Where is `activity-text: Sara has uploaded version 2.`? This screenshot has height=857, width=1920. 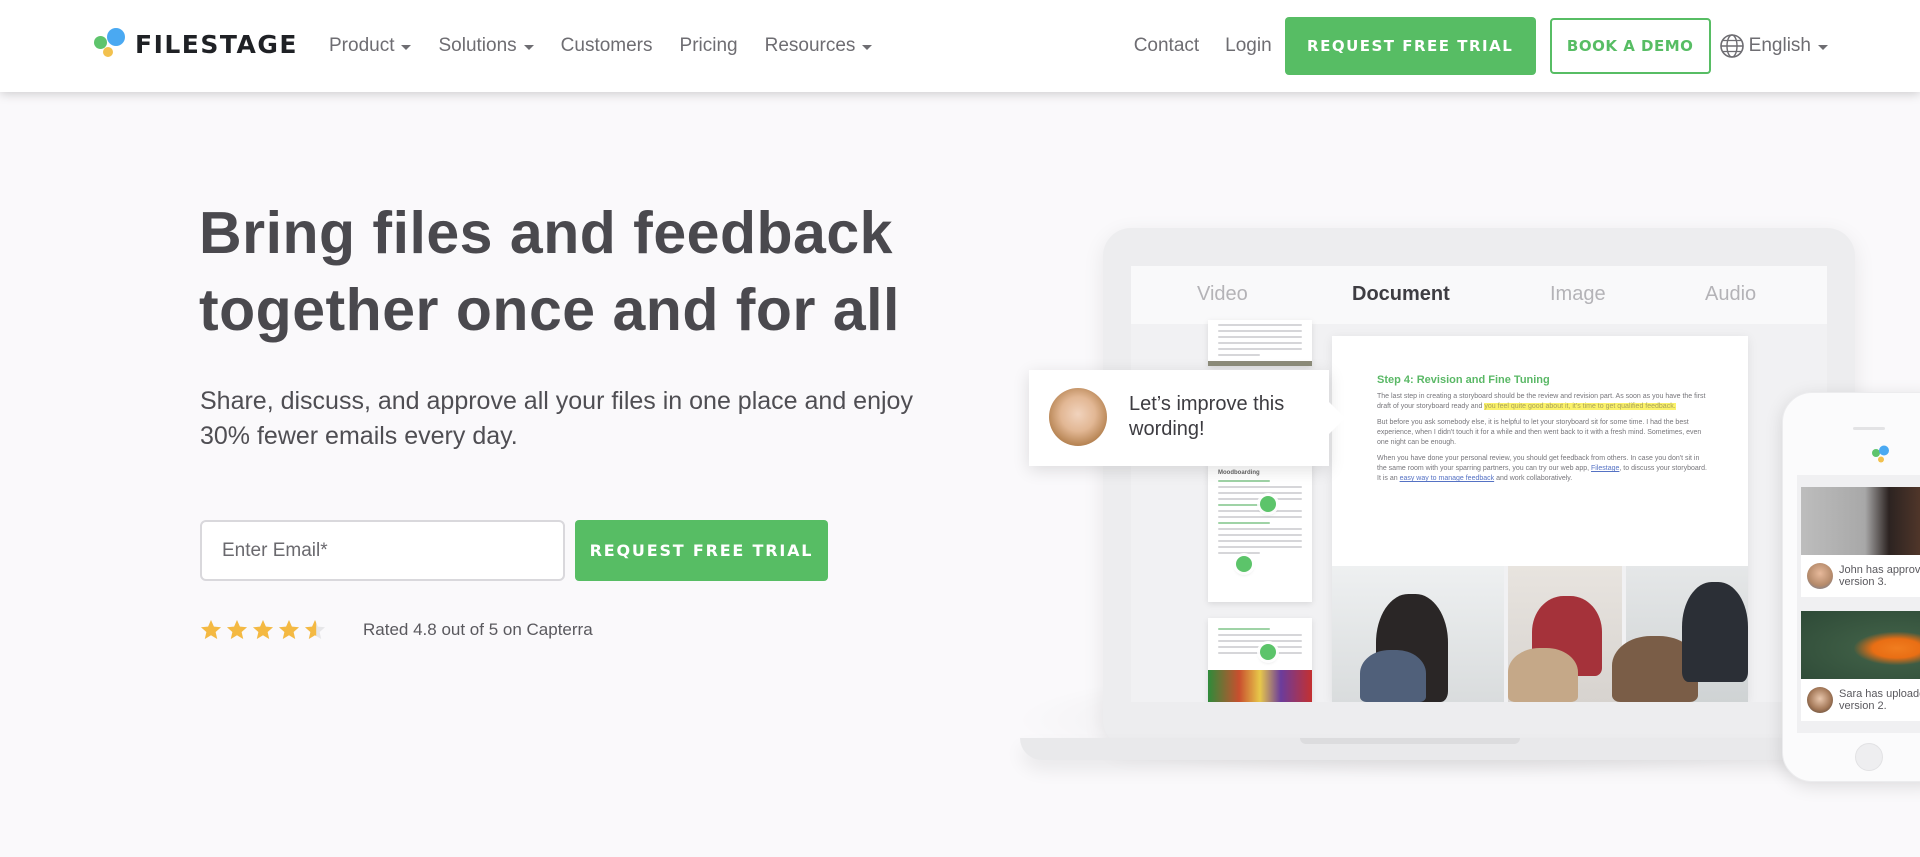
activity-text: Sara has uploaded version 2. is located at coordinates (1879, 700).